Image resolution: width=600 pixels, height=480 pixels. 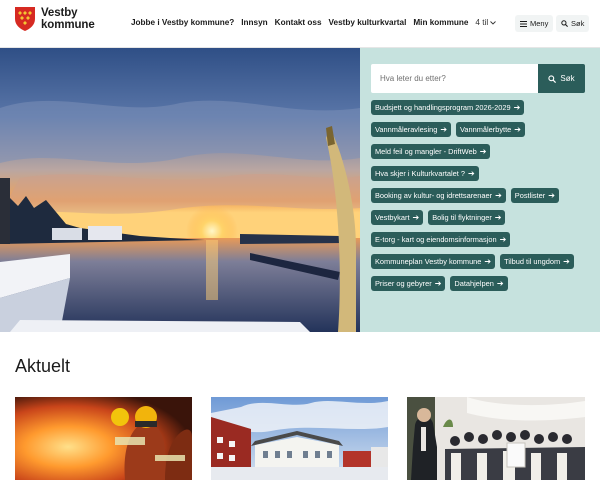 What do you see at coordinates (426, 151) in the screenshot?
I see `quick-link-label: Meld feil og mangler - DriftWeb` at bounding box center [426, 151].